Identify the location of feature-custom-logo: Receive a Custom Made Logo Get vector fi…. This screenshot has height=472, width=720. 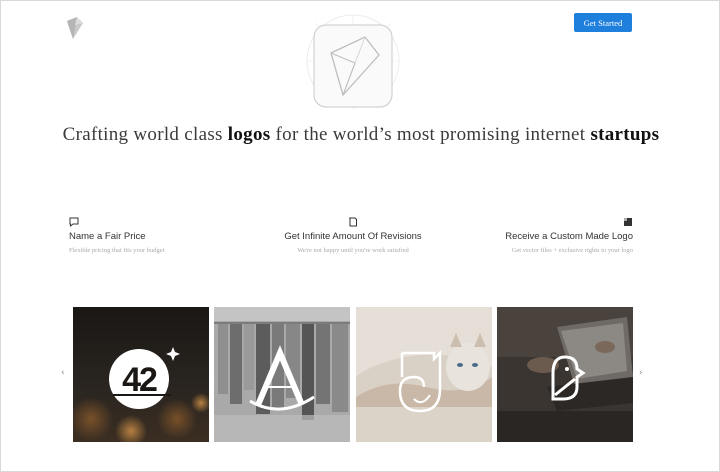
(533, 235).